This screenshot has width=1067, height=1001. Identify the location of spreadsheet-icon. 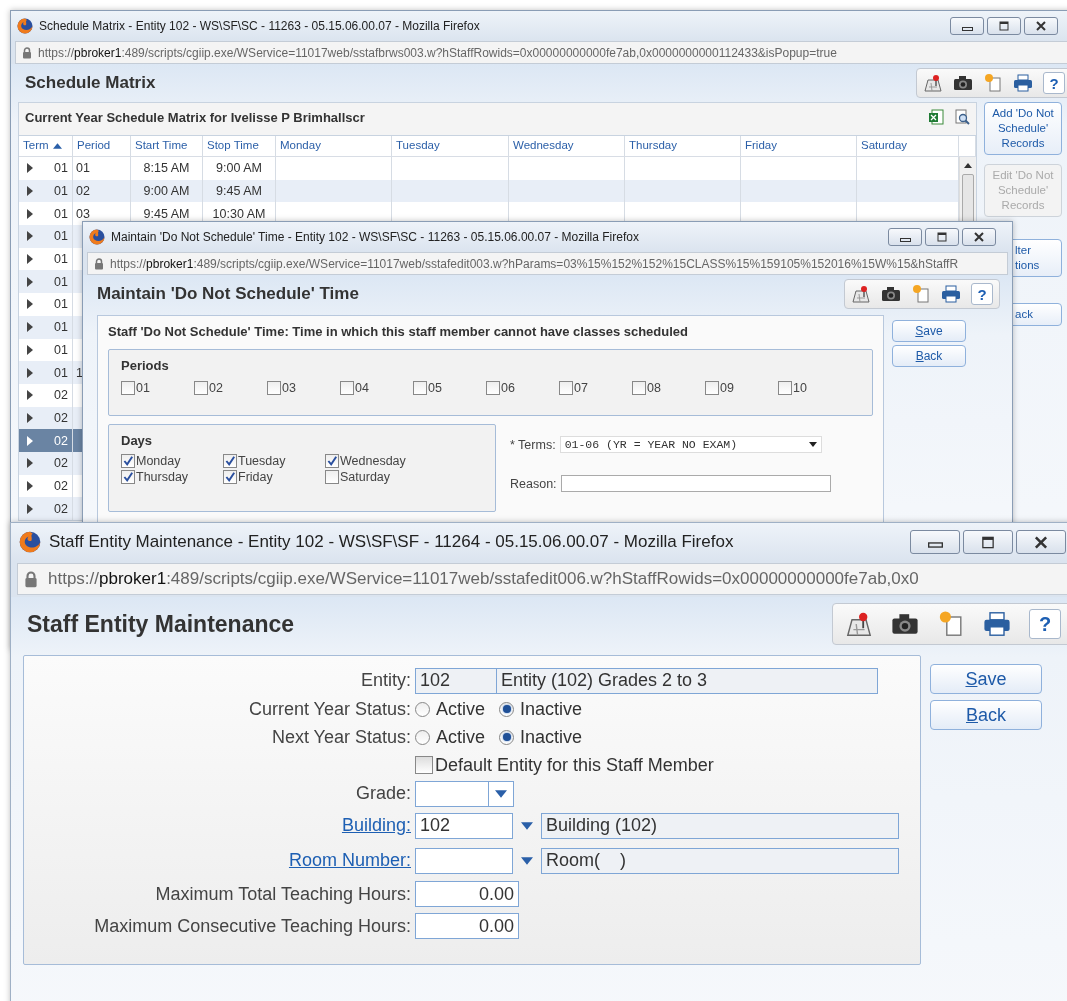
(936, 117).